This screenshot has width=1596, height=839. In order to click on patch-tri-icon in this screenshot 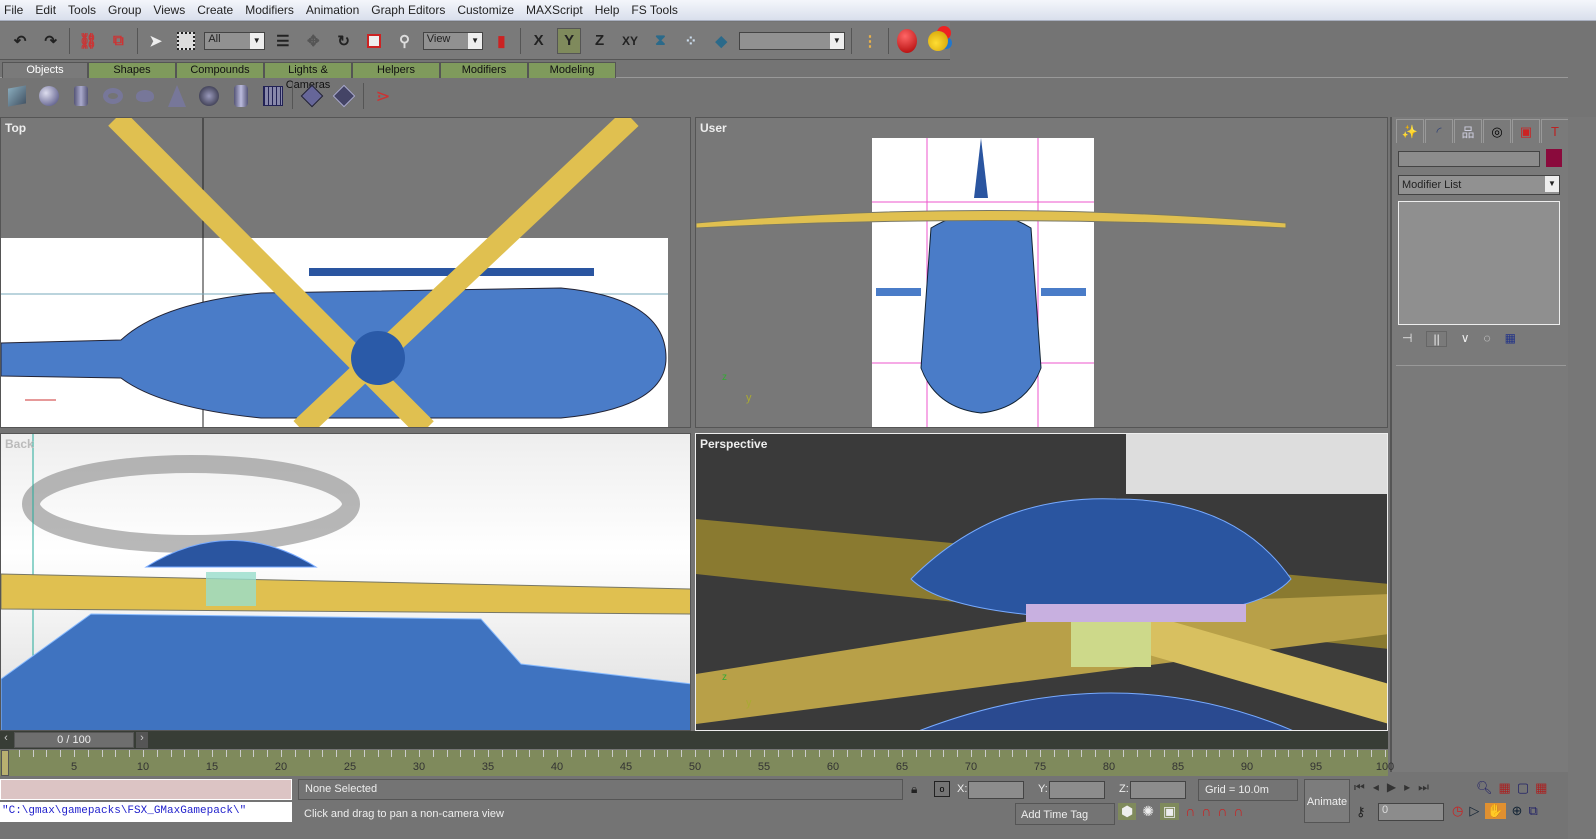, I will do `click(344, 96)`.